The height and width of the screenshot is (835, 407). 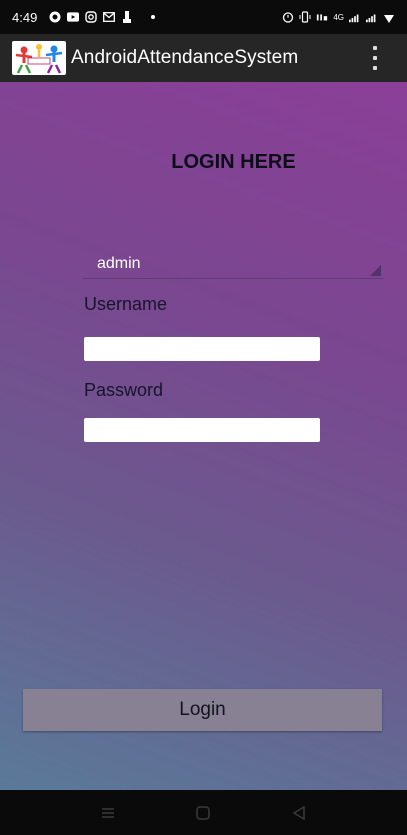 I want to click on username-input, so click(x=202, y=349).